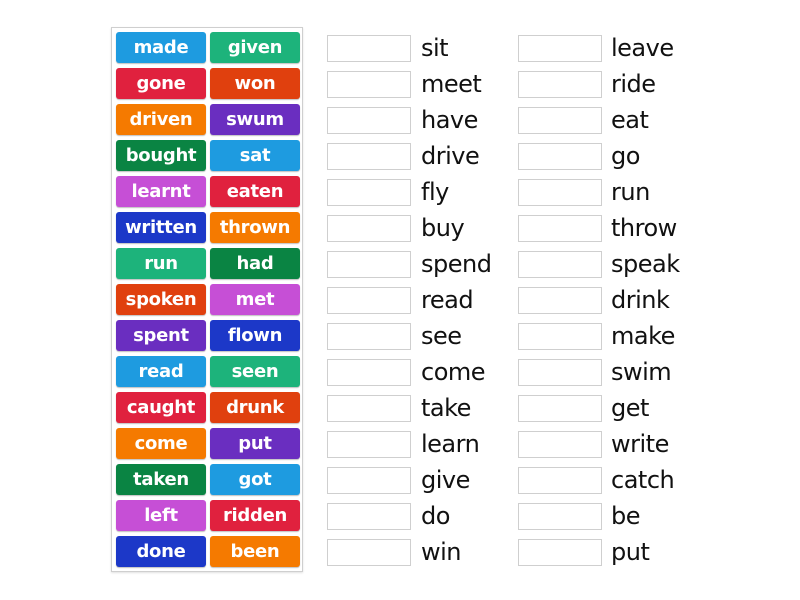 The height and width of the screenshot is (600, 800). I want to click on word-tile: ridden, so click(255, 515).